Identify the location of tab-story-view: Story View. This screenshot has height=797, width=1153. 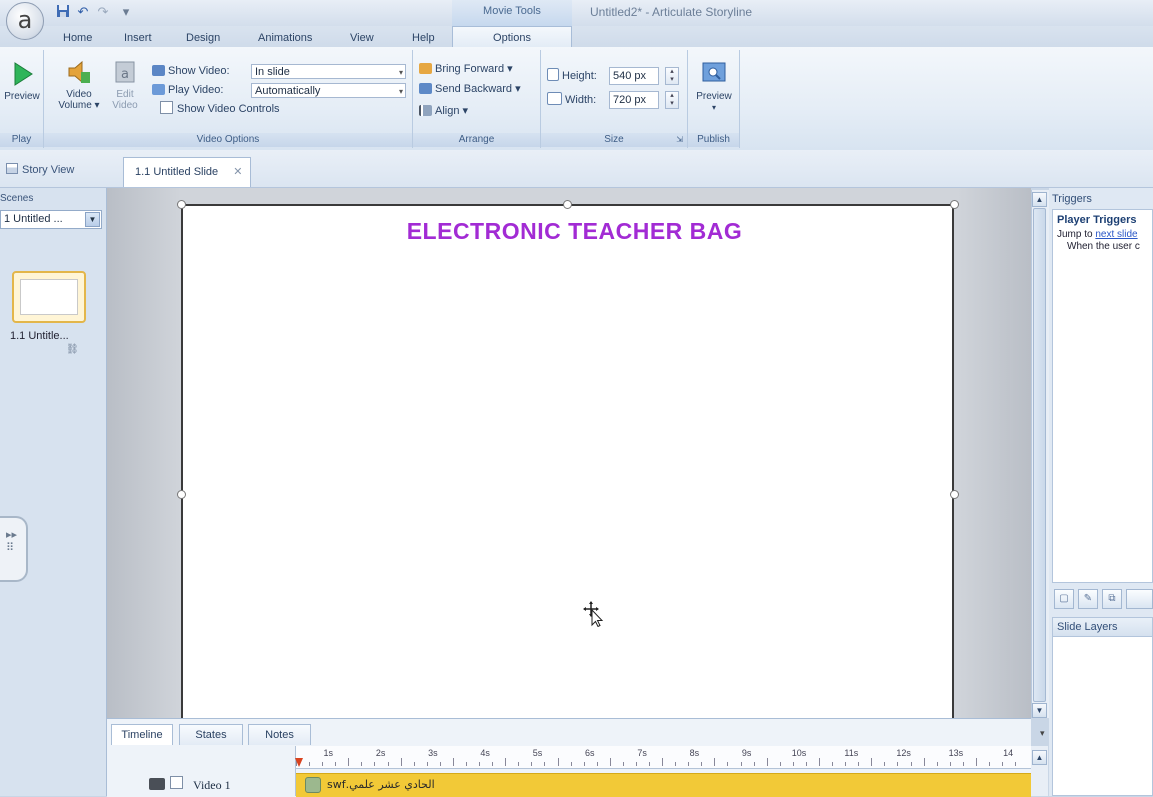
(40, 169).